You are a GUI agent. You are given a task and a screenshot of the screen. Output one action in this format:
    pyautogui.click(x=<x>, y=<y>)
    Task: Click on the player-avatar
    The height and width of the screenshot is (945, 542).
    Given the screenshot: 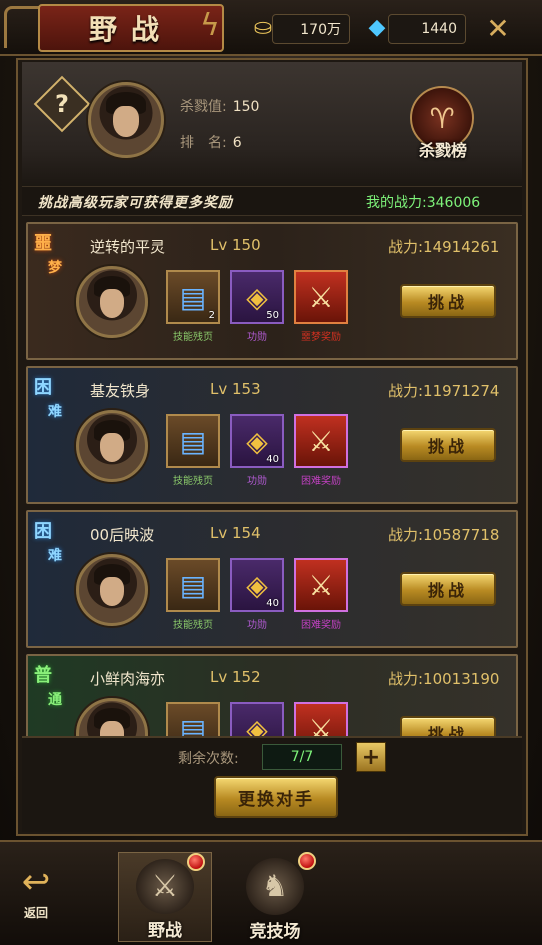 What is the action you would take?
    pyautogui.click(x=126, y=120)
    